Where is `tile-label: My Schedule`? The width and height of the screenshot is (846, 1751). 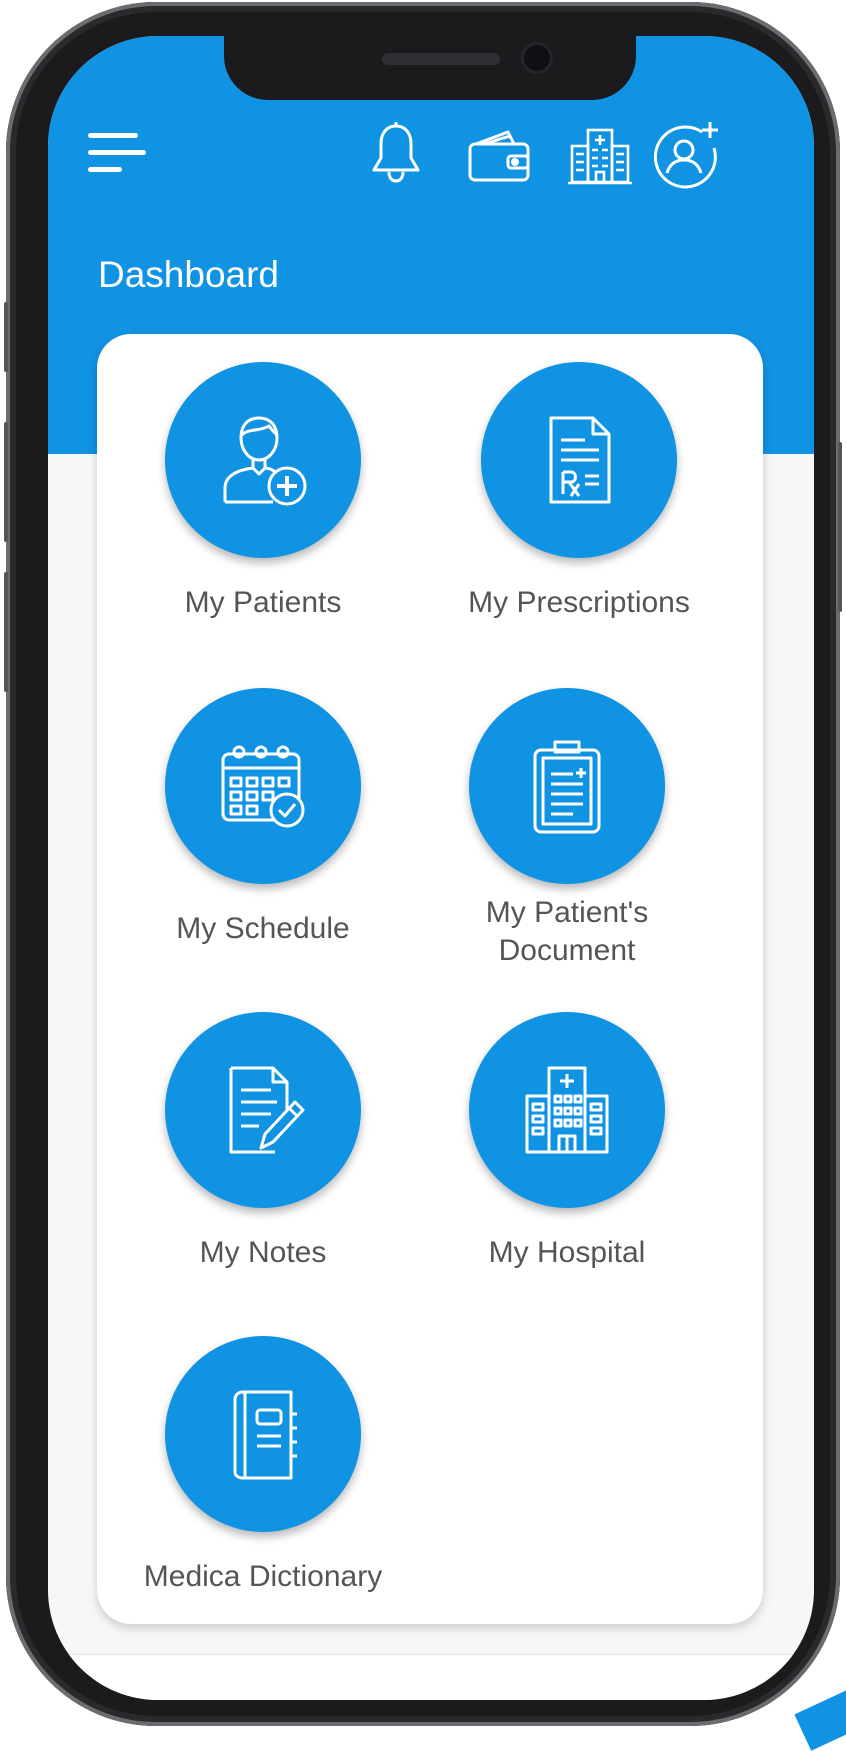
tile-label: My Schedule is located at coordinates (263, 928).